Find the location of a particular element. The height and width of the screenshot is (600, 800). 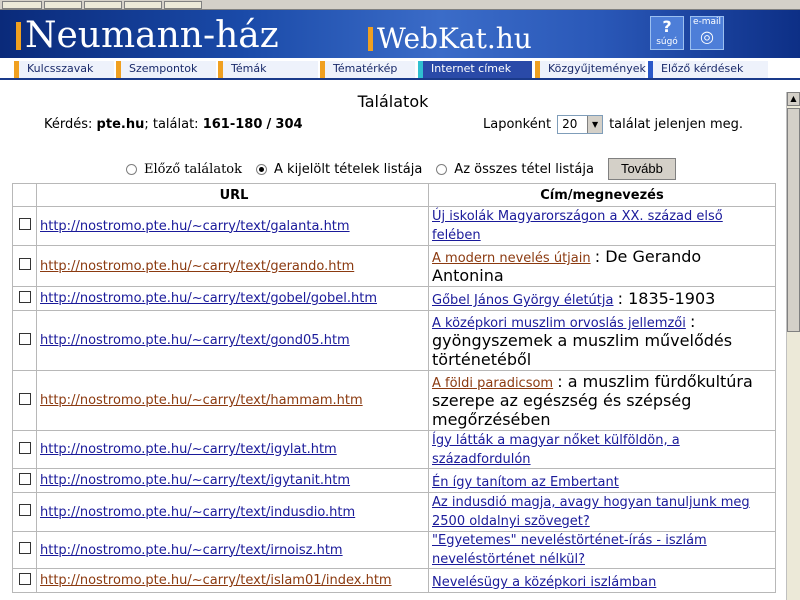

brand-logo-neumann: Neumann-ház is located at coordinates (147, 35).